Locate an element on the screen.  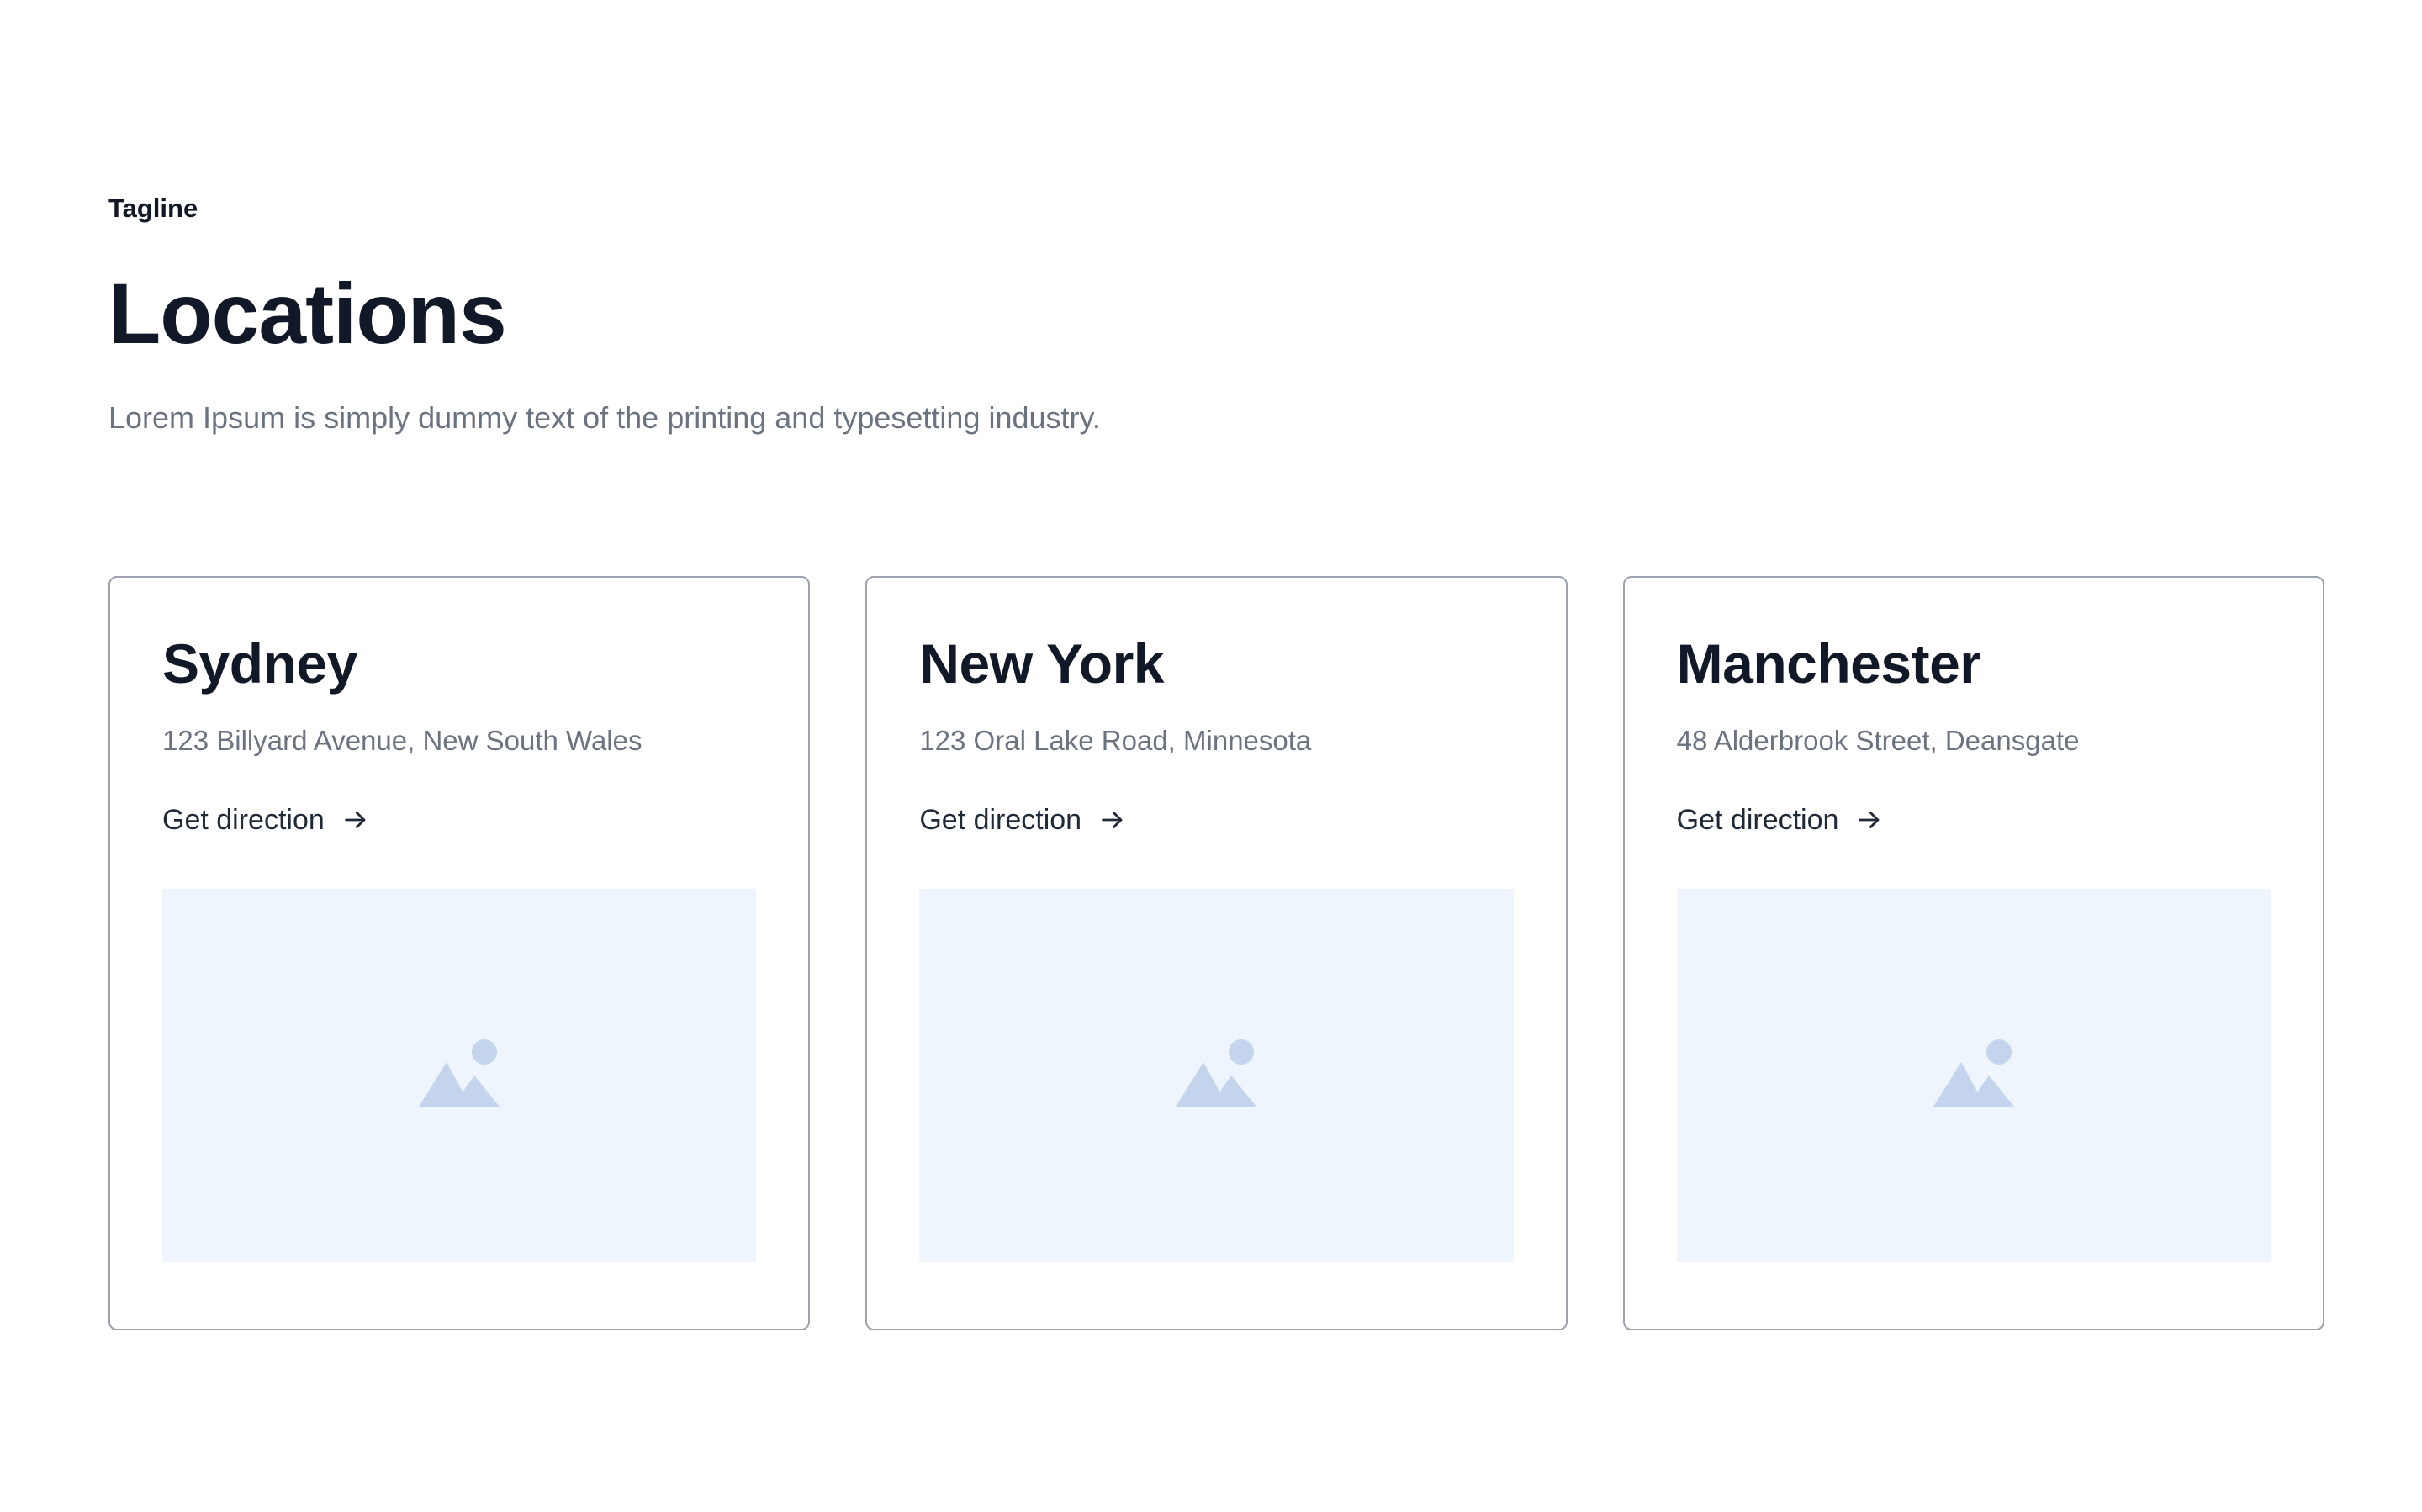
tagline: Tagline is located at coordinates (153, 208).